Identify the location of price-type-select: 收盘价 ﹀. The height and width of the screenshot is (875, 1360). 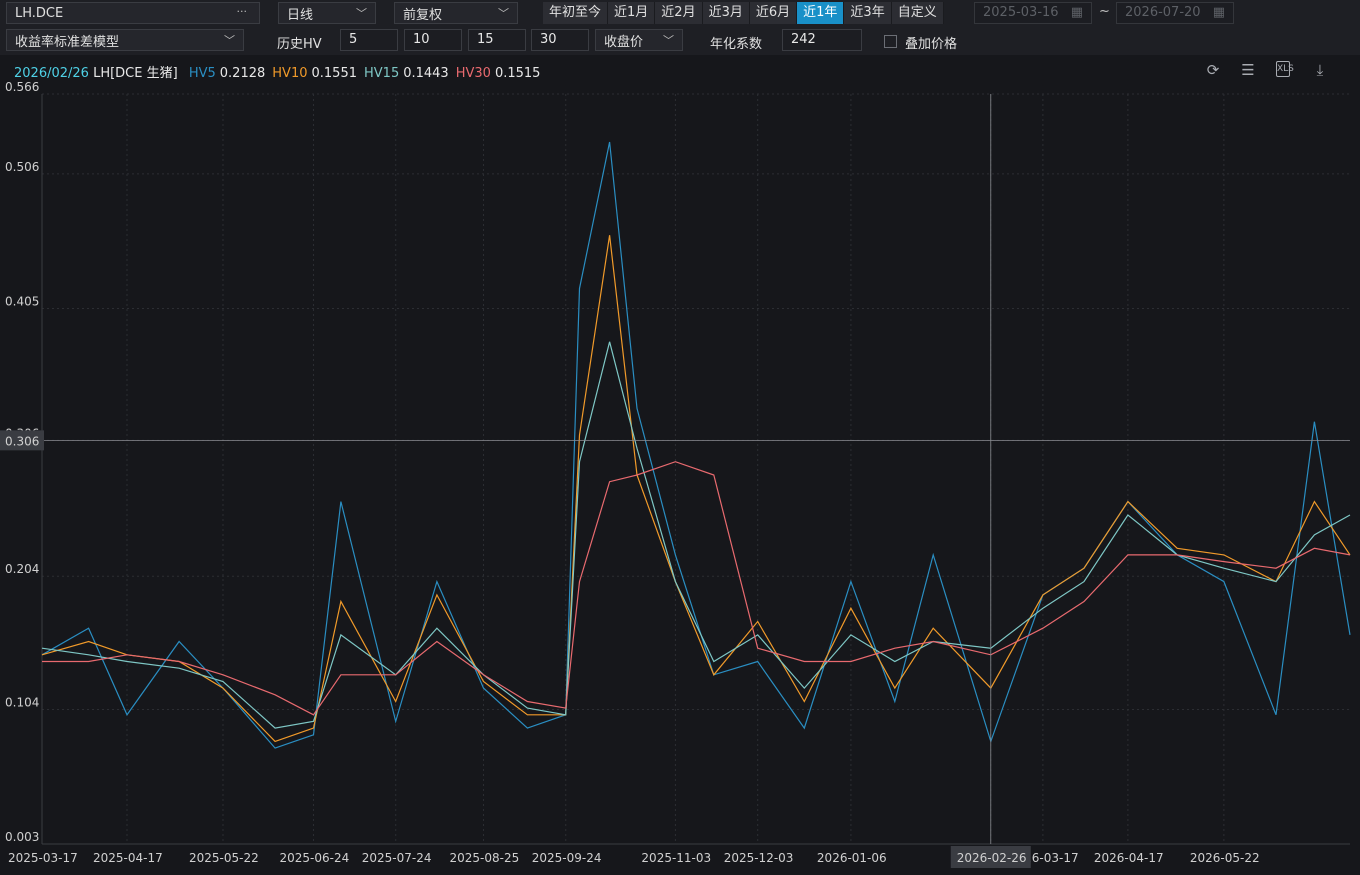
(639, 40).